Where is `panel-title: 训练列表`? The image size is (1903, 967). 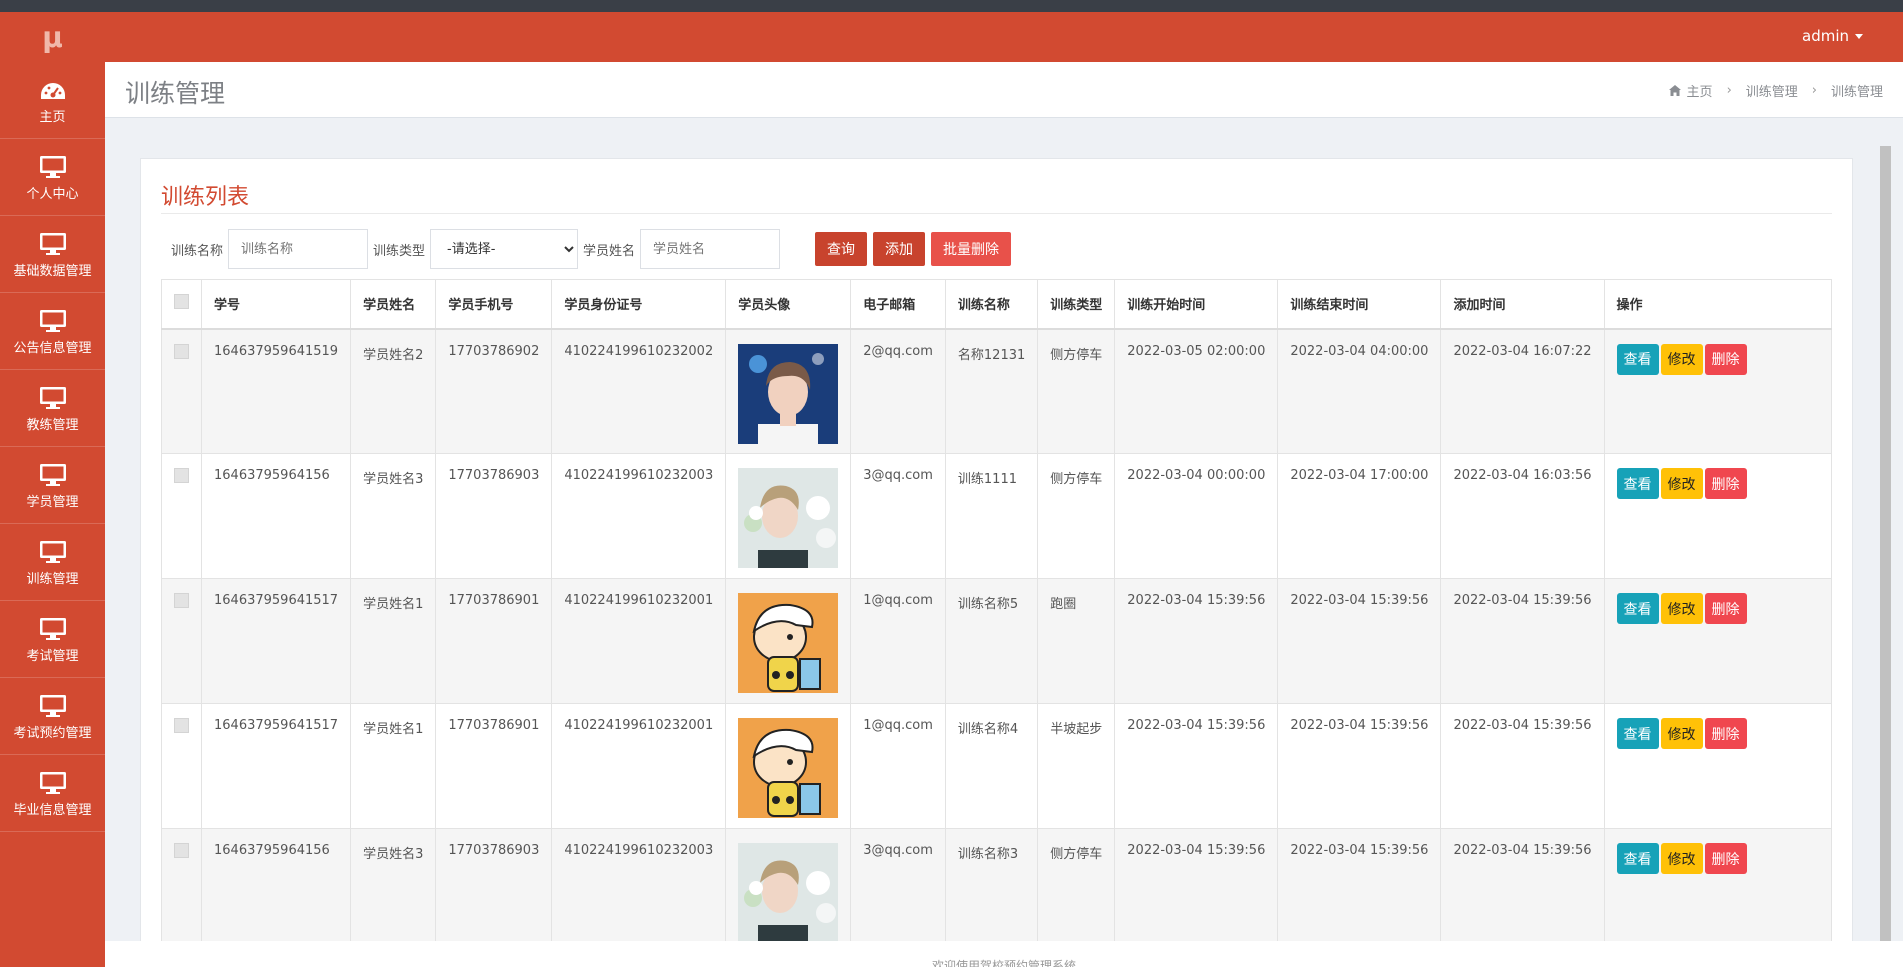
panel-title: 训练列表 is located at coordinates (205, 197).